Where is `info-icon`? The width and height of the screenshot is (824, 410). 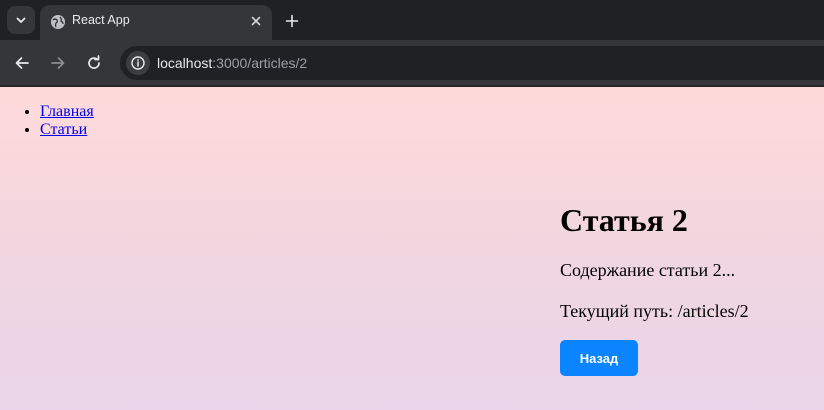
info-icon is located at coordinates (138, 63).